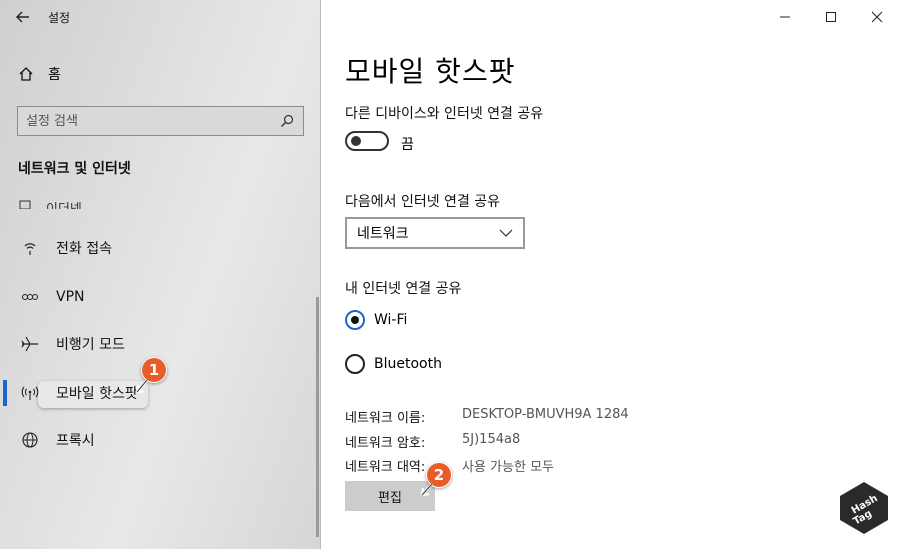 The width and height of the screenshot is (900, 549). I want to click on vpn-icon, so click(30, 297).